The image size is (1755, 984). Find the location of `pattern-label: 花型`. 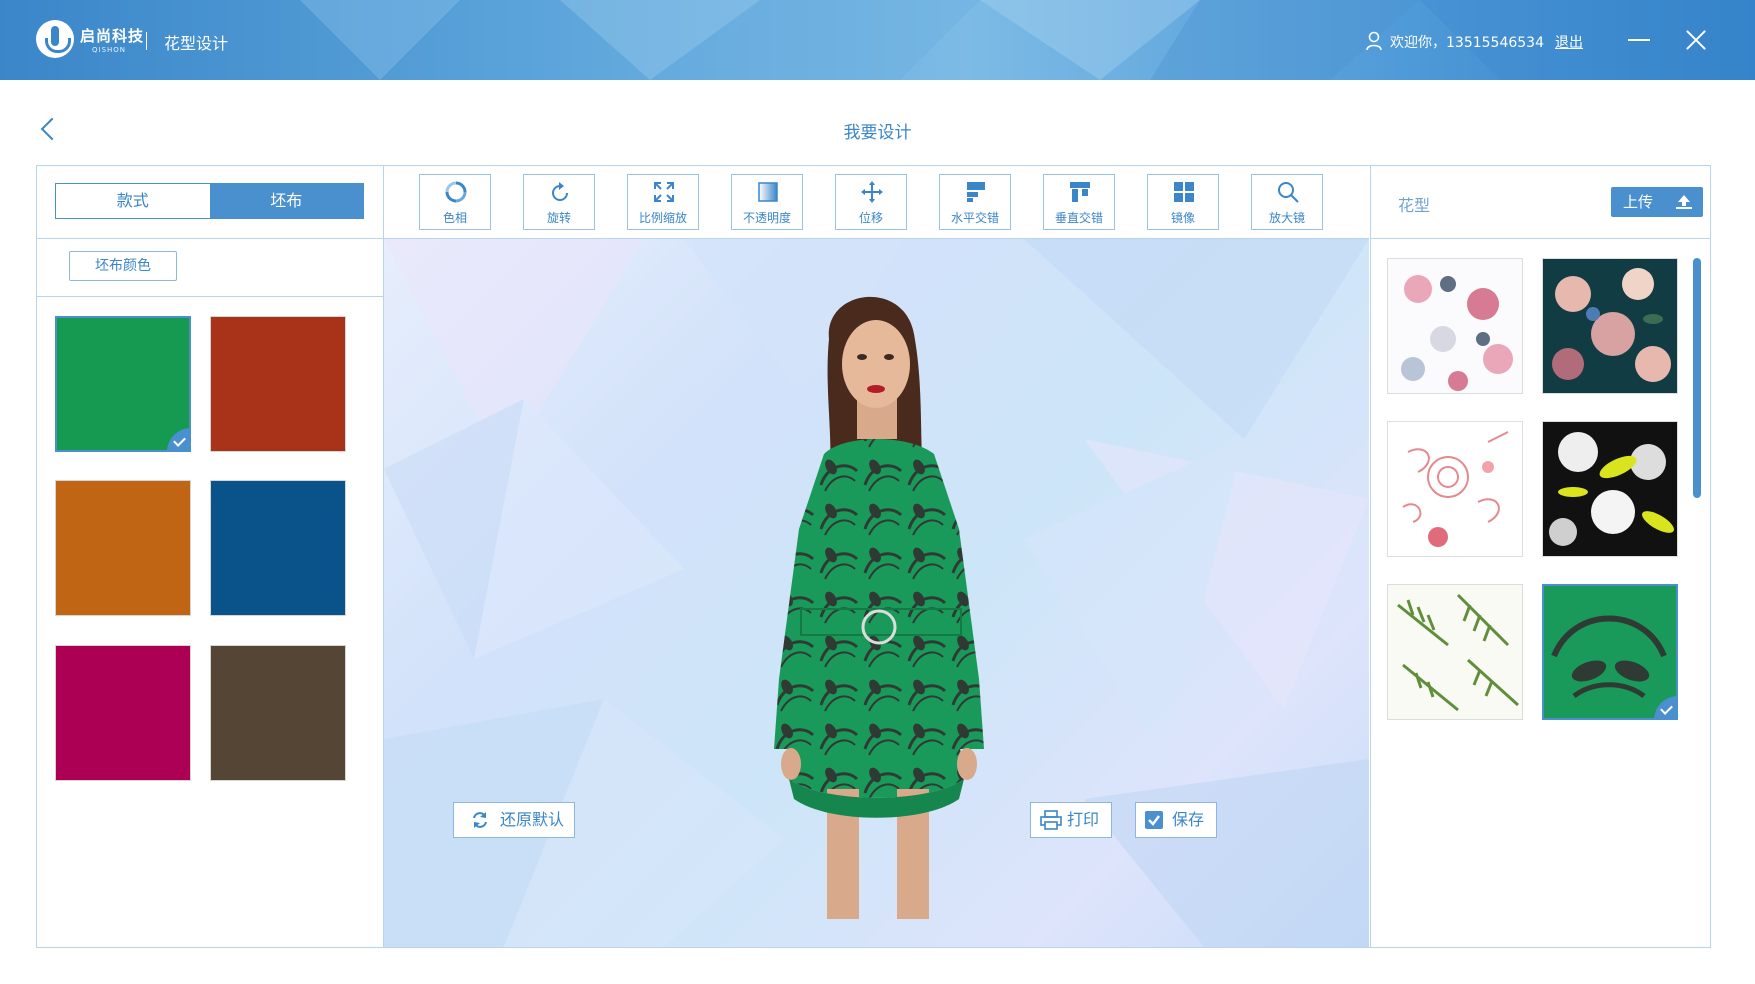

pattern-label: 花型 is located at coordinates (1414, 205).